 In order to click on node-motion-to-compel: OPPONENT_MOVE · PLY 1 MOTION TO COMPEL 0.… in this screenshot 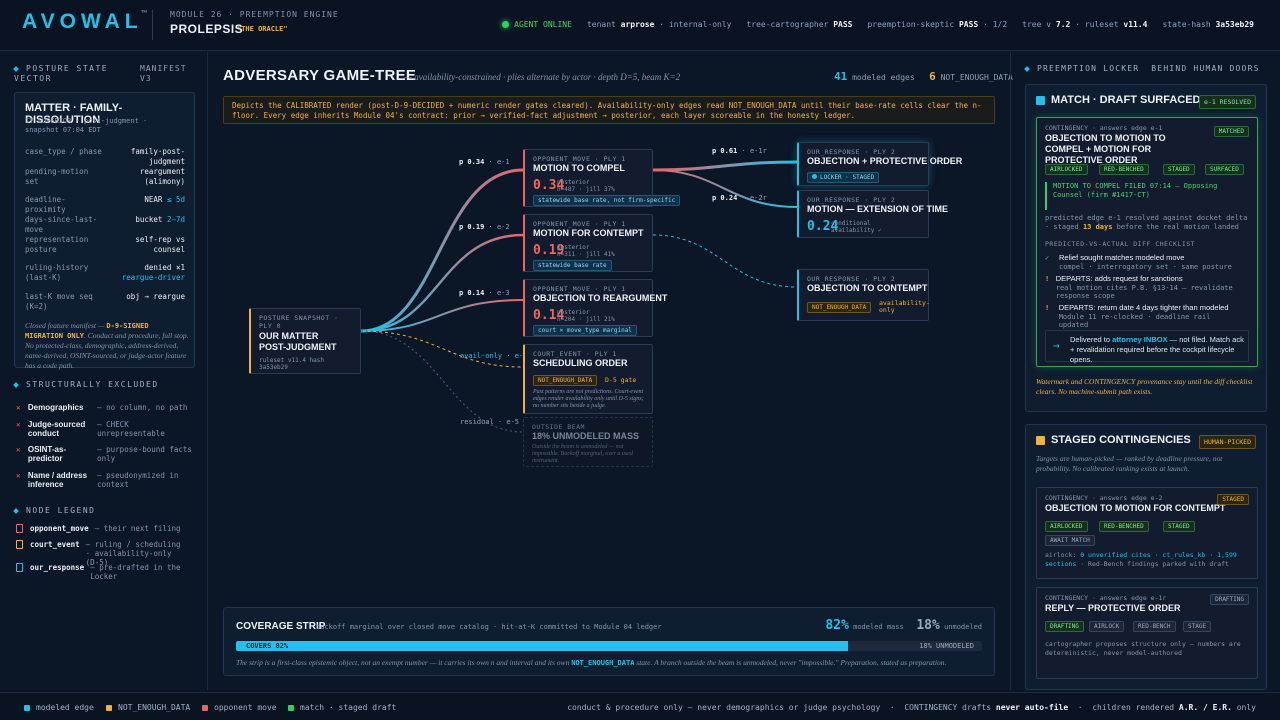, I will do `click(602, 178)`.